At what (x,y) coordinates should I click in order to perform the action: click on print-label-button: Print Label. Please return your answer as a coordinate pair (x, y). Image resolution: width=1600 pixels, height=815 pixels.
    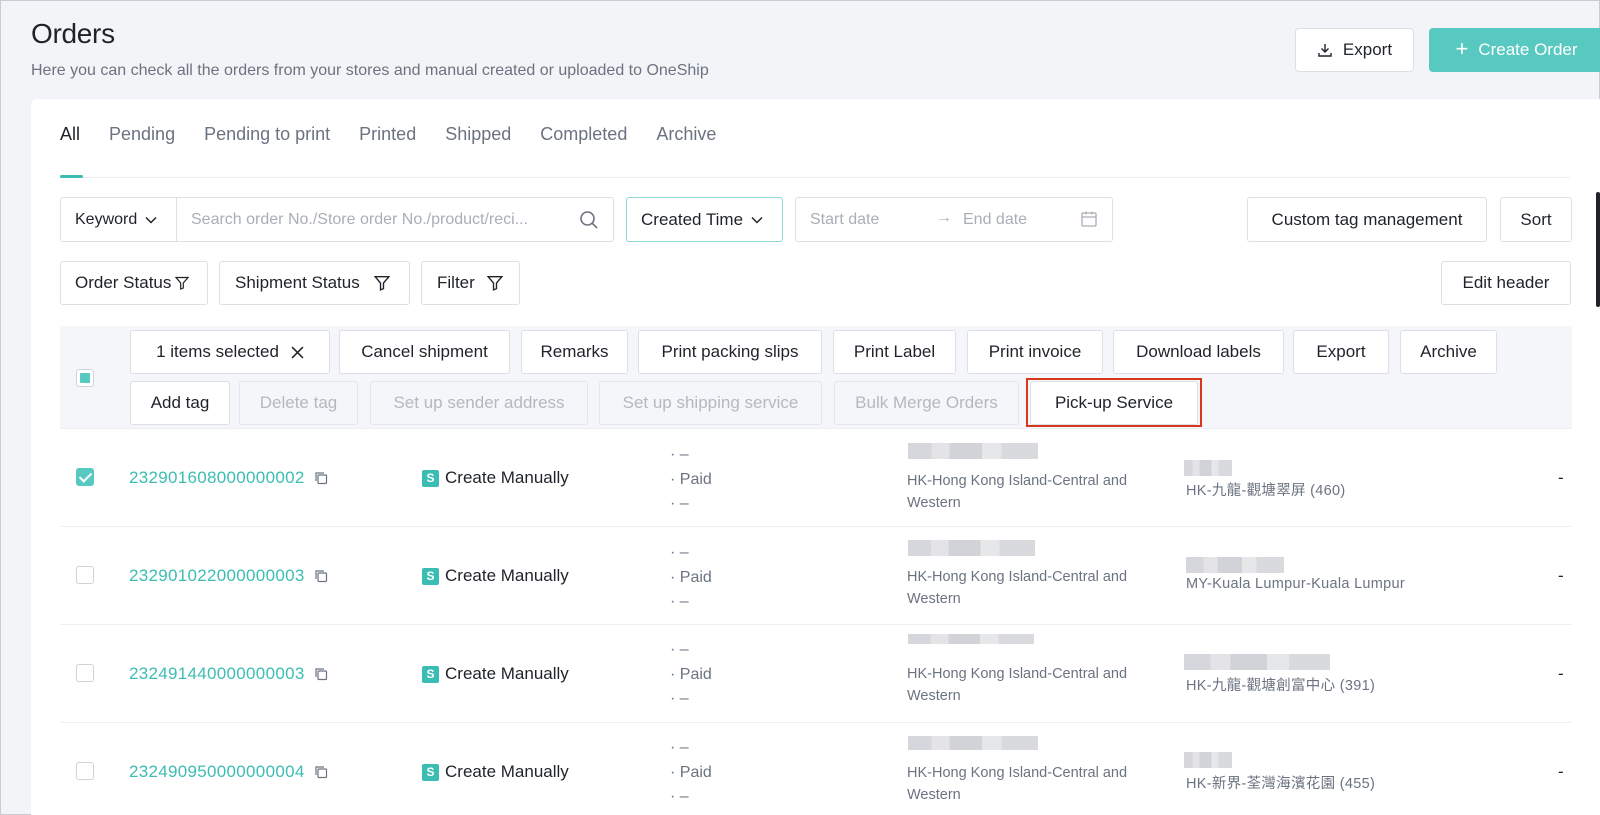
    Looking at the image, I should click on (894, 352).